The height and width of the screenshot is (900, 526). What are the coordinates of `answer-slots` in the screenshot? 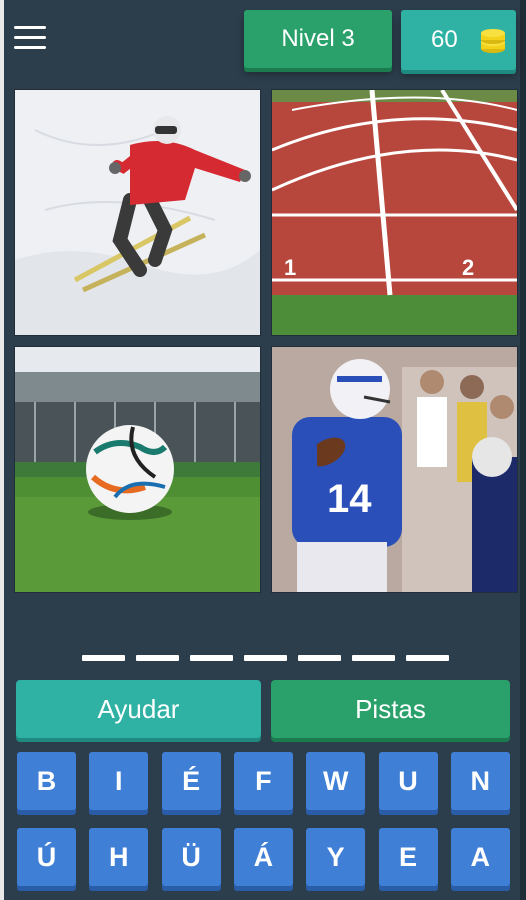 It's located at (267, 659).